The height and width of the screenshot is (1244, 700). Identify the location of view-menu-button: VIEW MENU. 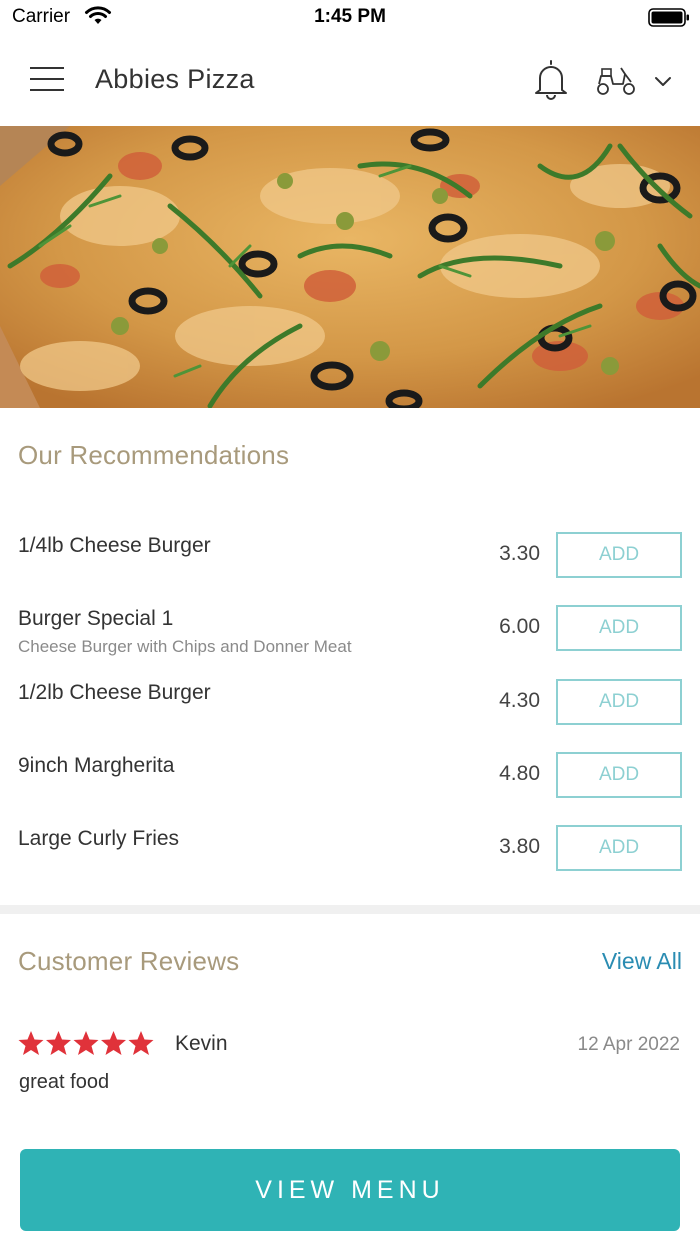
(350, 1190).